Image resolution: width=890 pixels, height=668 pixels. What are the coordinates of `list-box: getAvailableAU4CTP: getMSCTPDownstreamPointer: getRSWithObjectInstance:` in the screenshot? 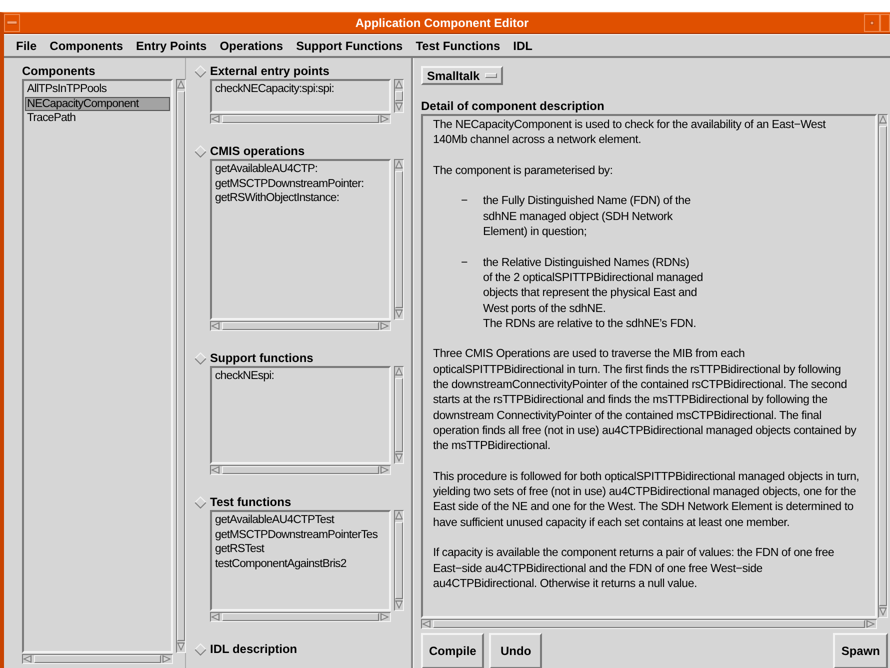 It's located at (300, 239).